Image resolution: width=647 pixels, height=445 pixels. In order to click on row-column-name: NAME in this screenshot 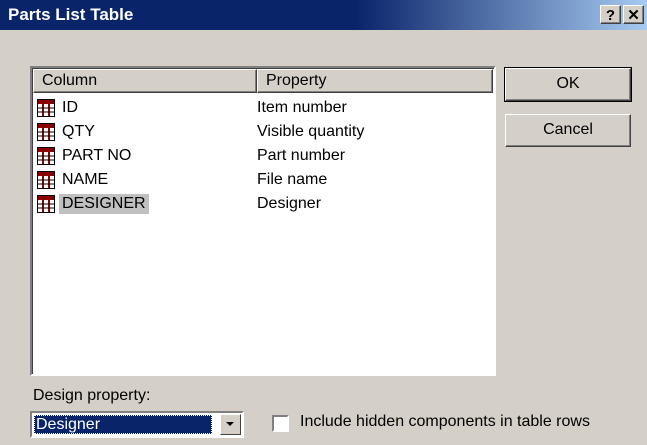, I will do `click(85, 179)`.